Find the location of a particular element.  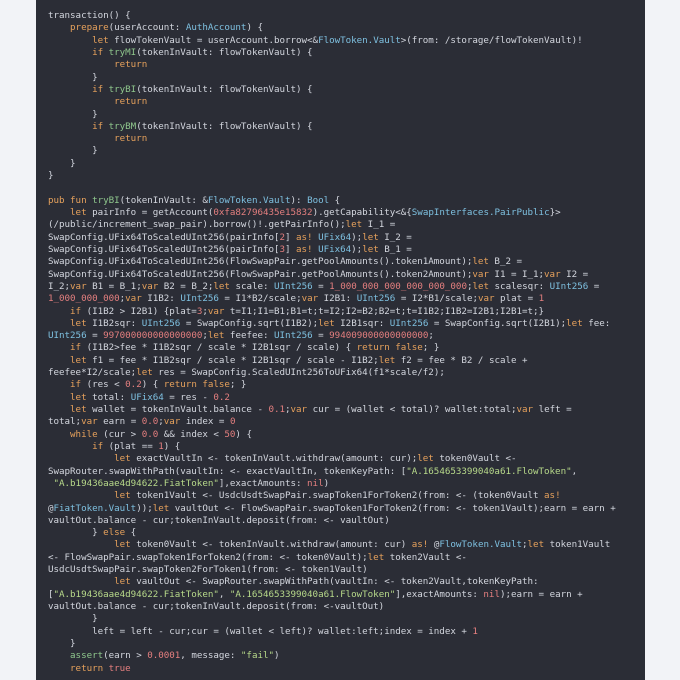

code-line: transaction() { is located at coordinates (346, 16).